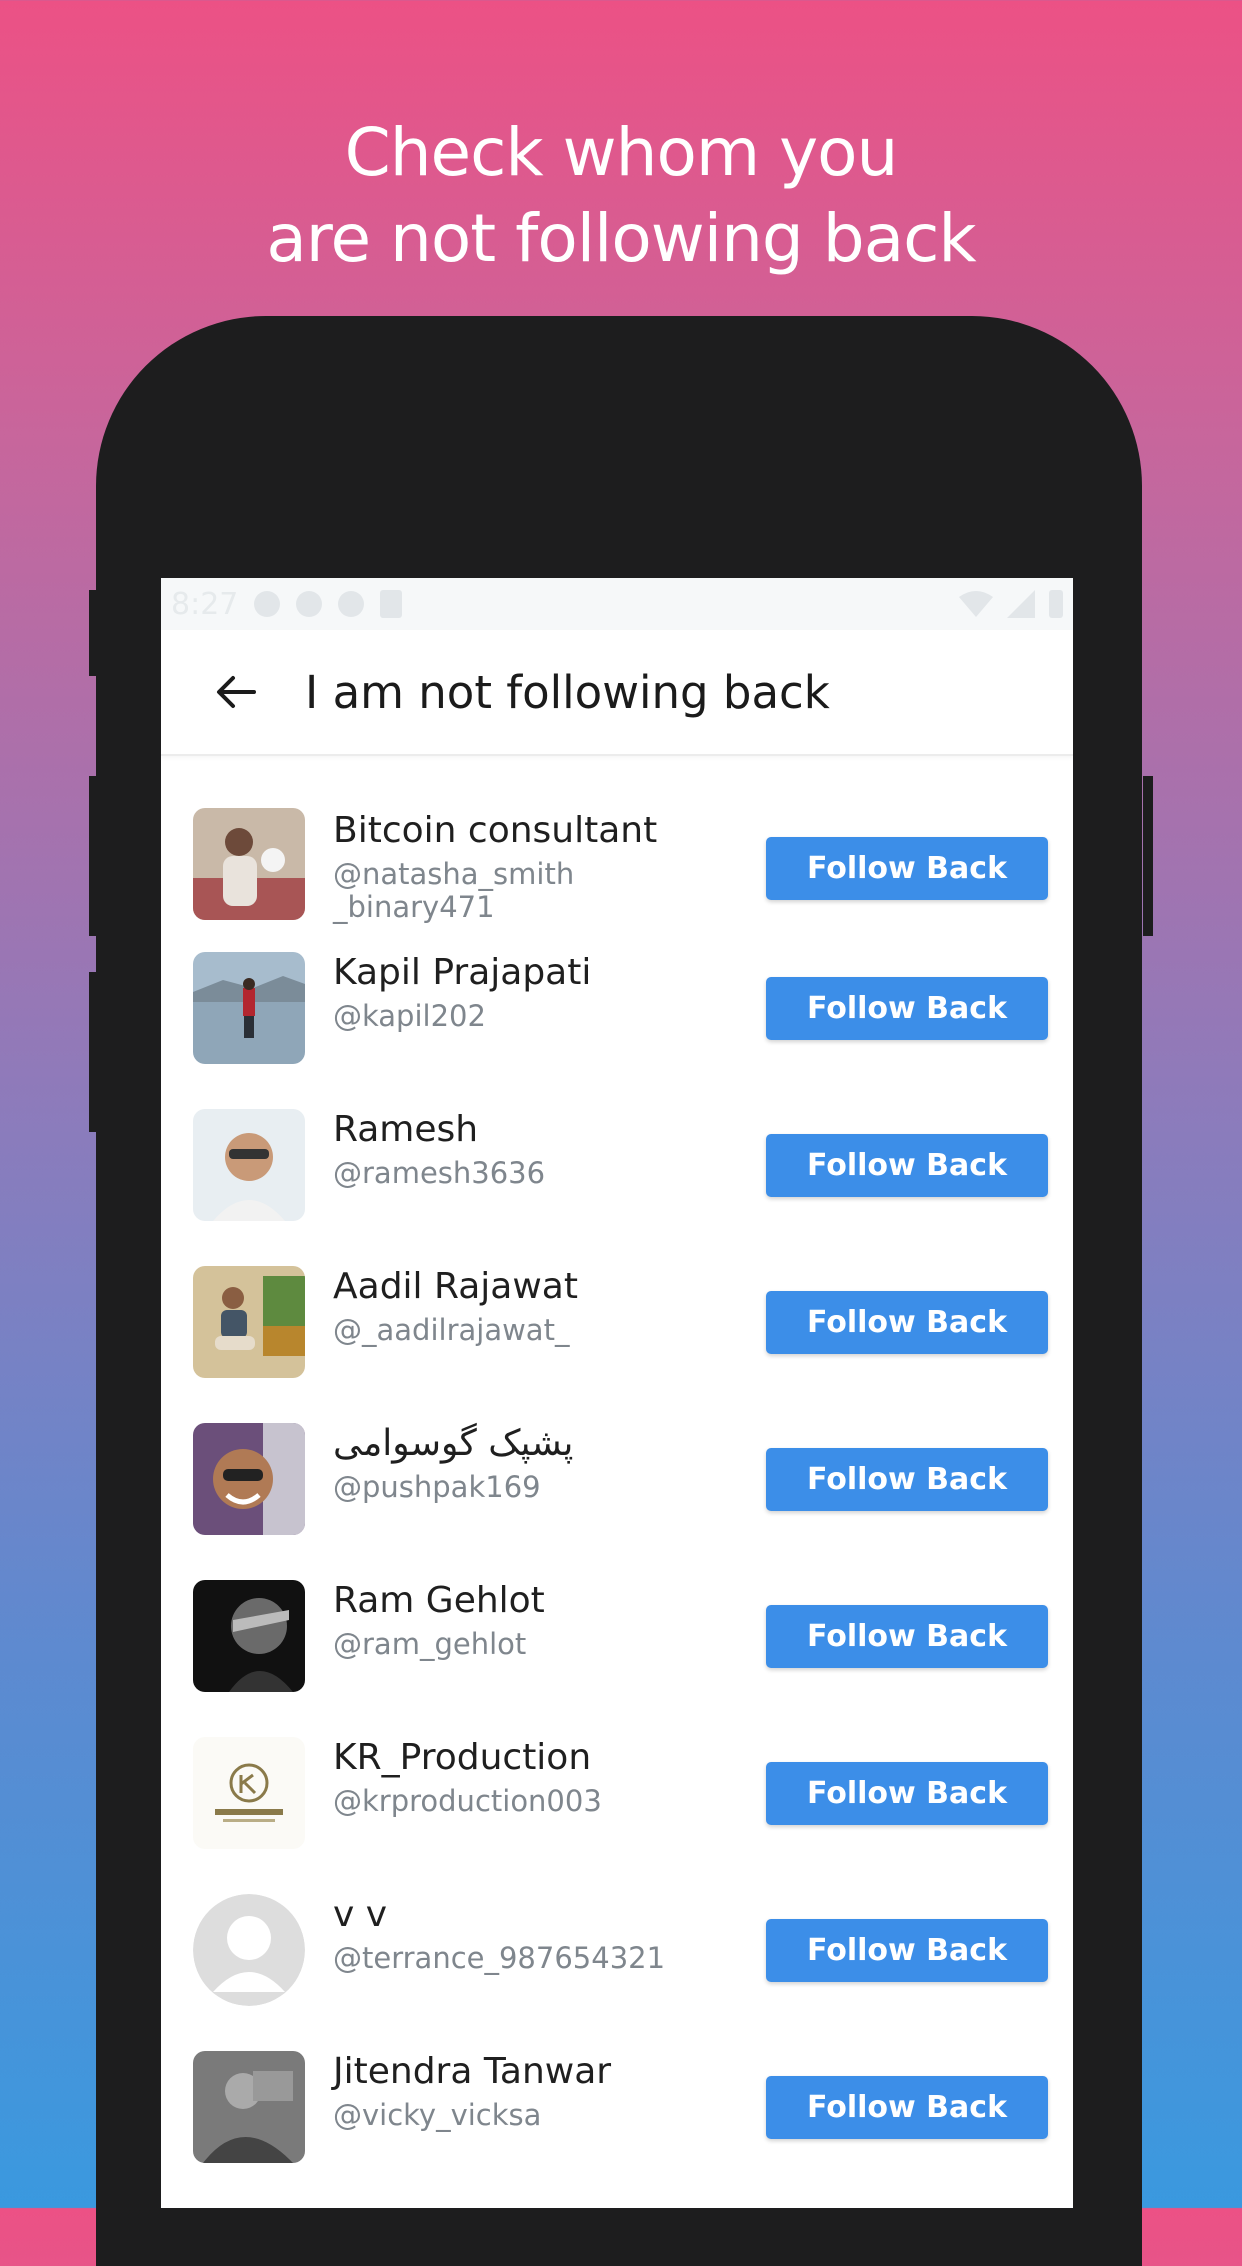 The image size is (1242, 2266). What do you see at coordinates (617, 1479) in the screenshot?
I see `list-item: پشپک گوسوامی @pushpak169 Follow Back` at bounding box center [617, 1479].